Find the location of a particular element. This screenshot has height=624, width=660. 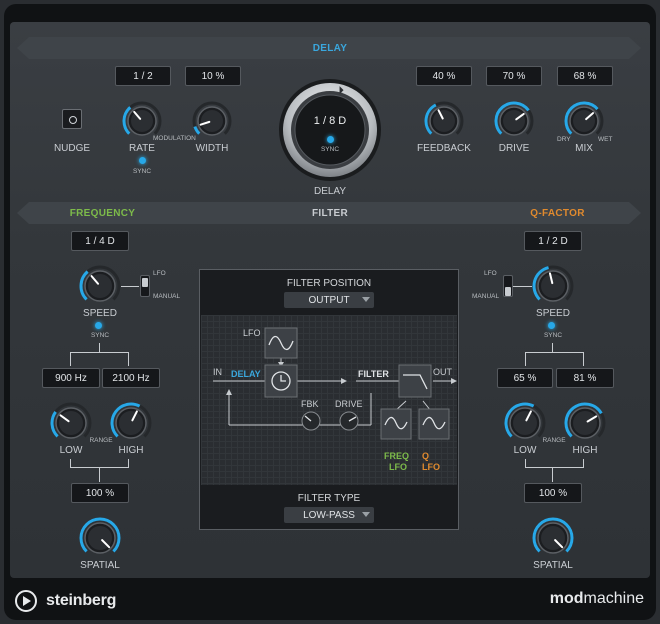

drive-label: DRIVE is located at coordinates (514, 148).